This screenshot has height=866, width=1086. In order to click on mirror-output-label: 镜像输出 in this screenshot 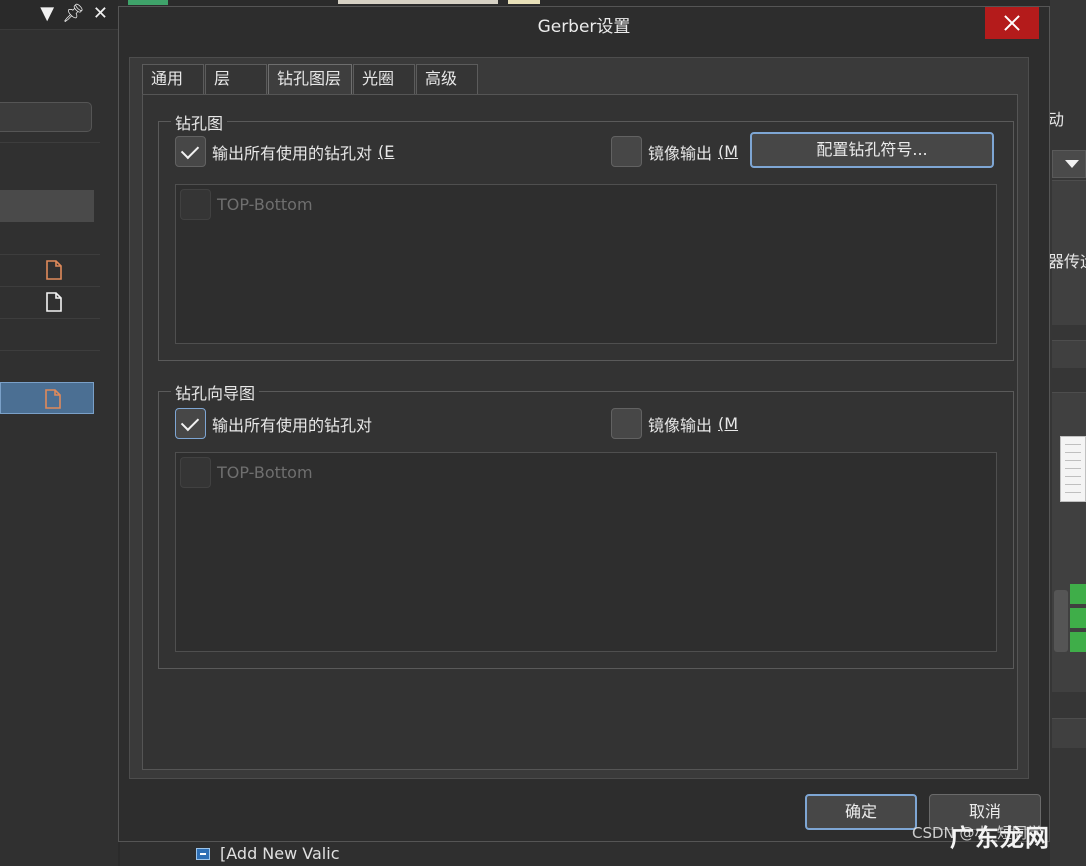, I will do `click(680, 153)`.